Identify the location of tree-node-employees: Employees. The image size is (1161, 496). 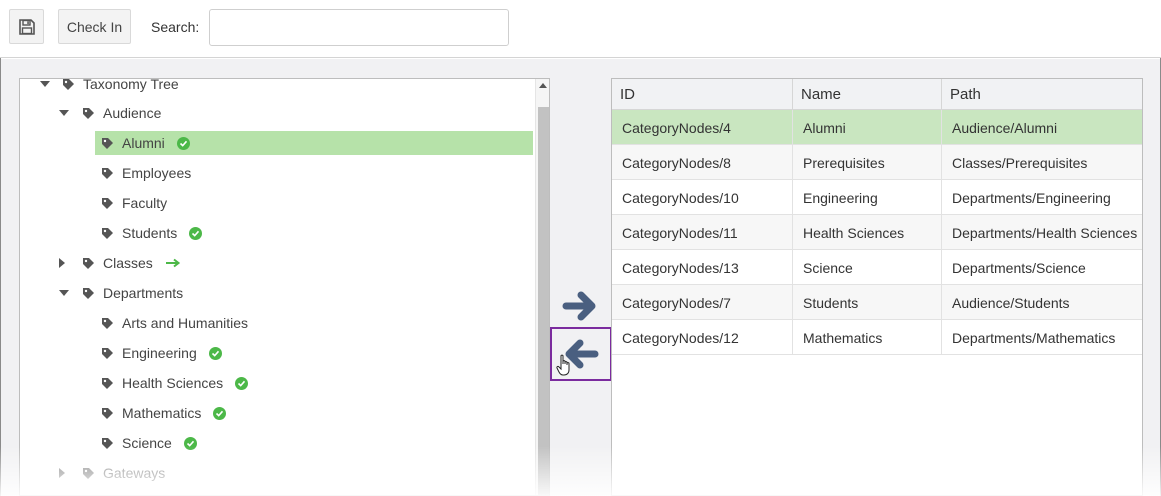
(146, 173).